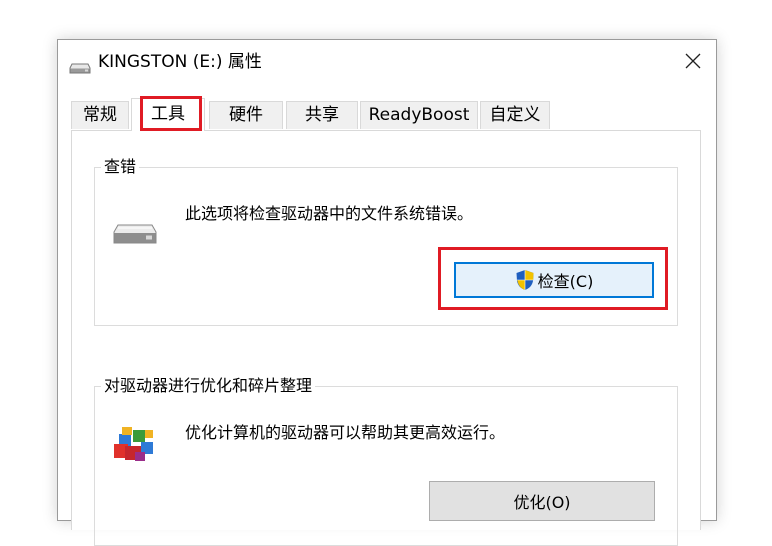  Describe the element at coordinates (515, 115) in the screenshot. I see `tab-customize: 自定义` at that location.